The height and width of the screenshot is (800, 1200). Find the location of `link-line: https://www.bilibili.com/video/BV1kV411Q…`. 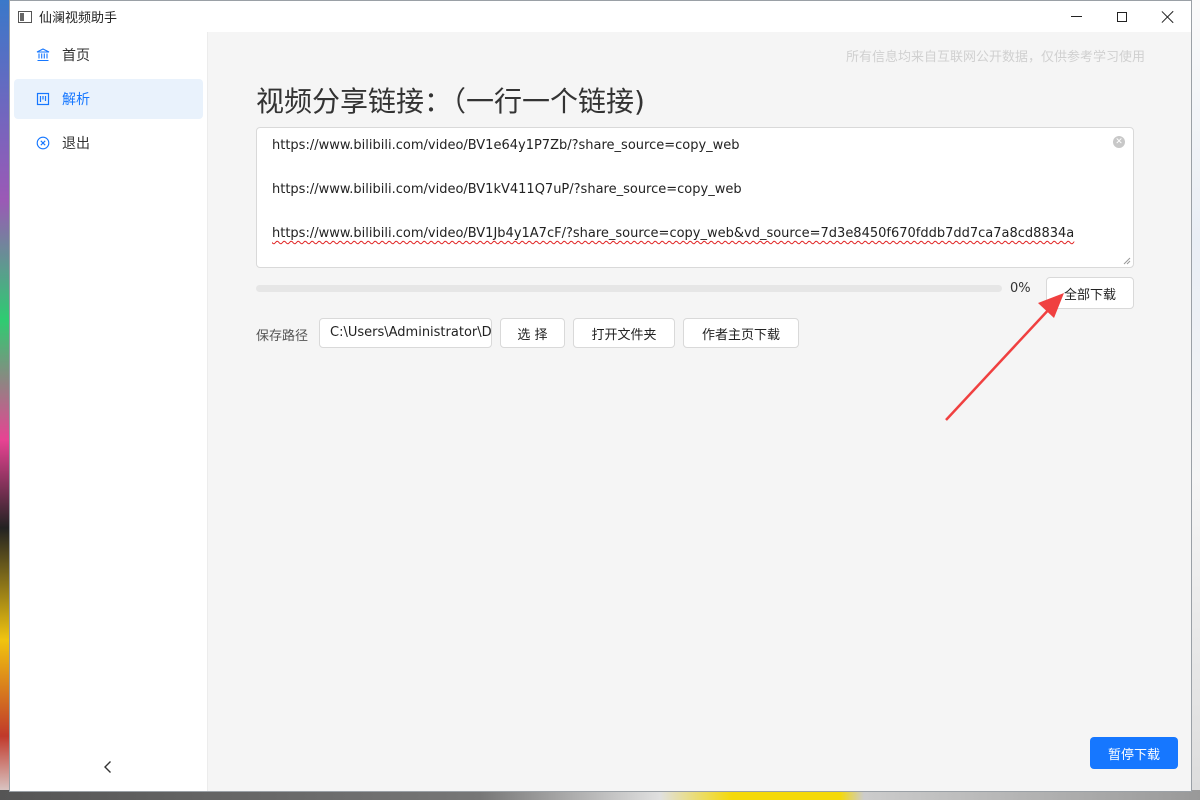

link-line: https://www.bilibili.com/video/BV1kV411Q… is located at coordinates (507, 189).